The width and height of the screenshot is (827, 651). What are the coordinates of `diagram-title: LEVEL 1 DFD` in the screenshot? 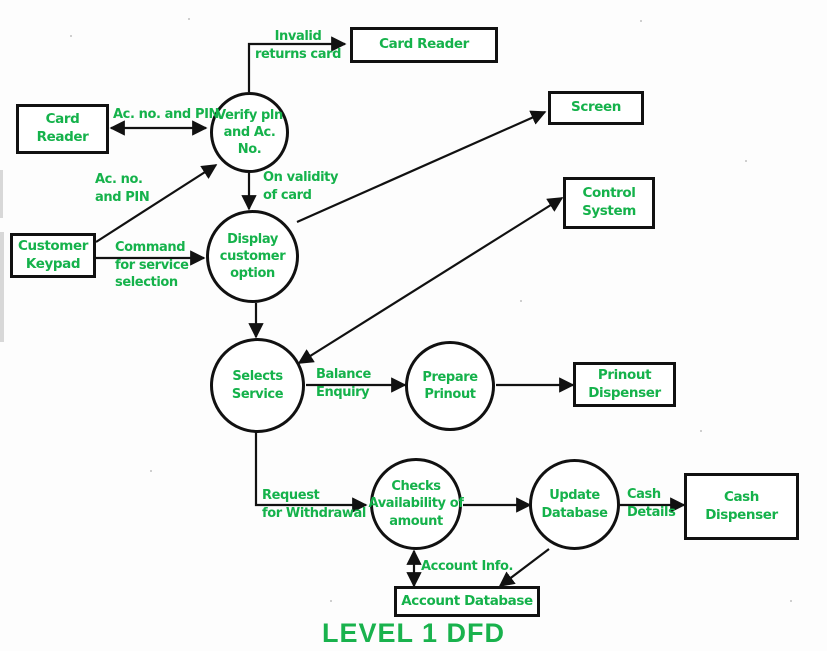 It's located at (413, 633).